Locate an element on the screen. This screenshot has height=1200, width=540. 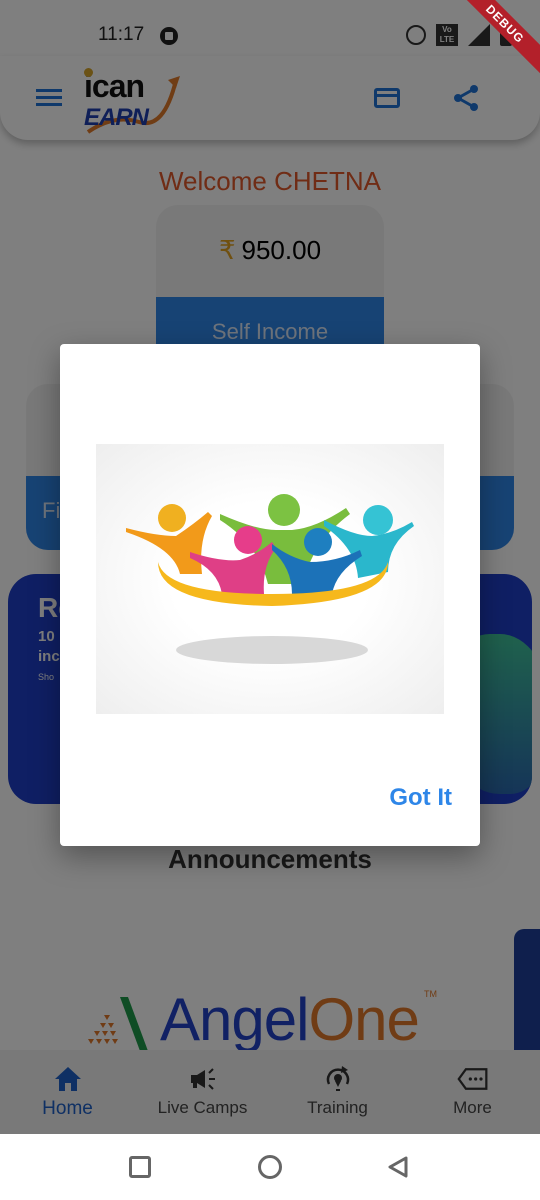
system-navigation-bar is located at coordinates (270, 1167).